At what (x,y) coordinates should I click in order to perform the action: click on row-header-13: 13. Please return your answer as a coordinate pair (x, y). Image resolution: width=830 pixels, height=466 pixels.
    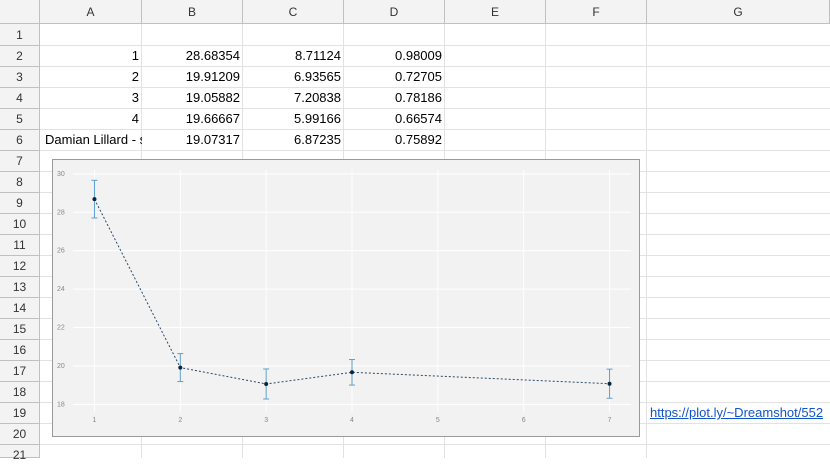
    Looking at the image, I should click on (20, 287).